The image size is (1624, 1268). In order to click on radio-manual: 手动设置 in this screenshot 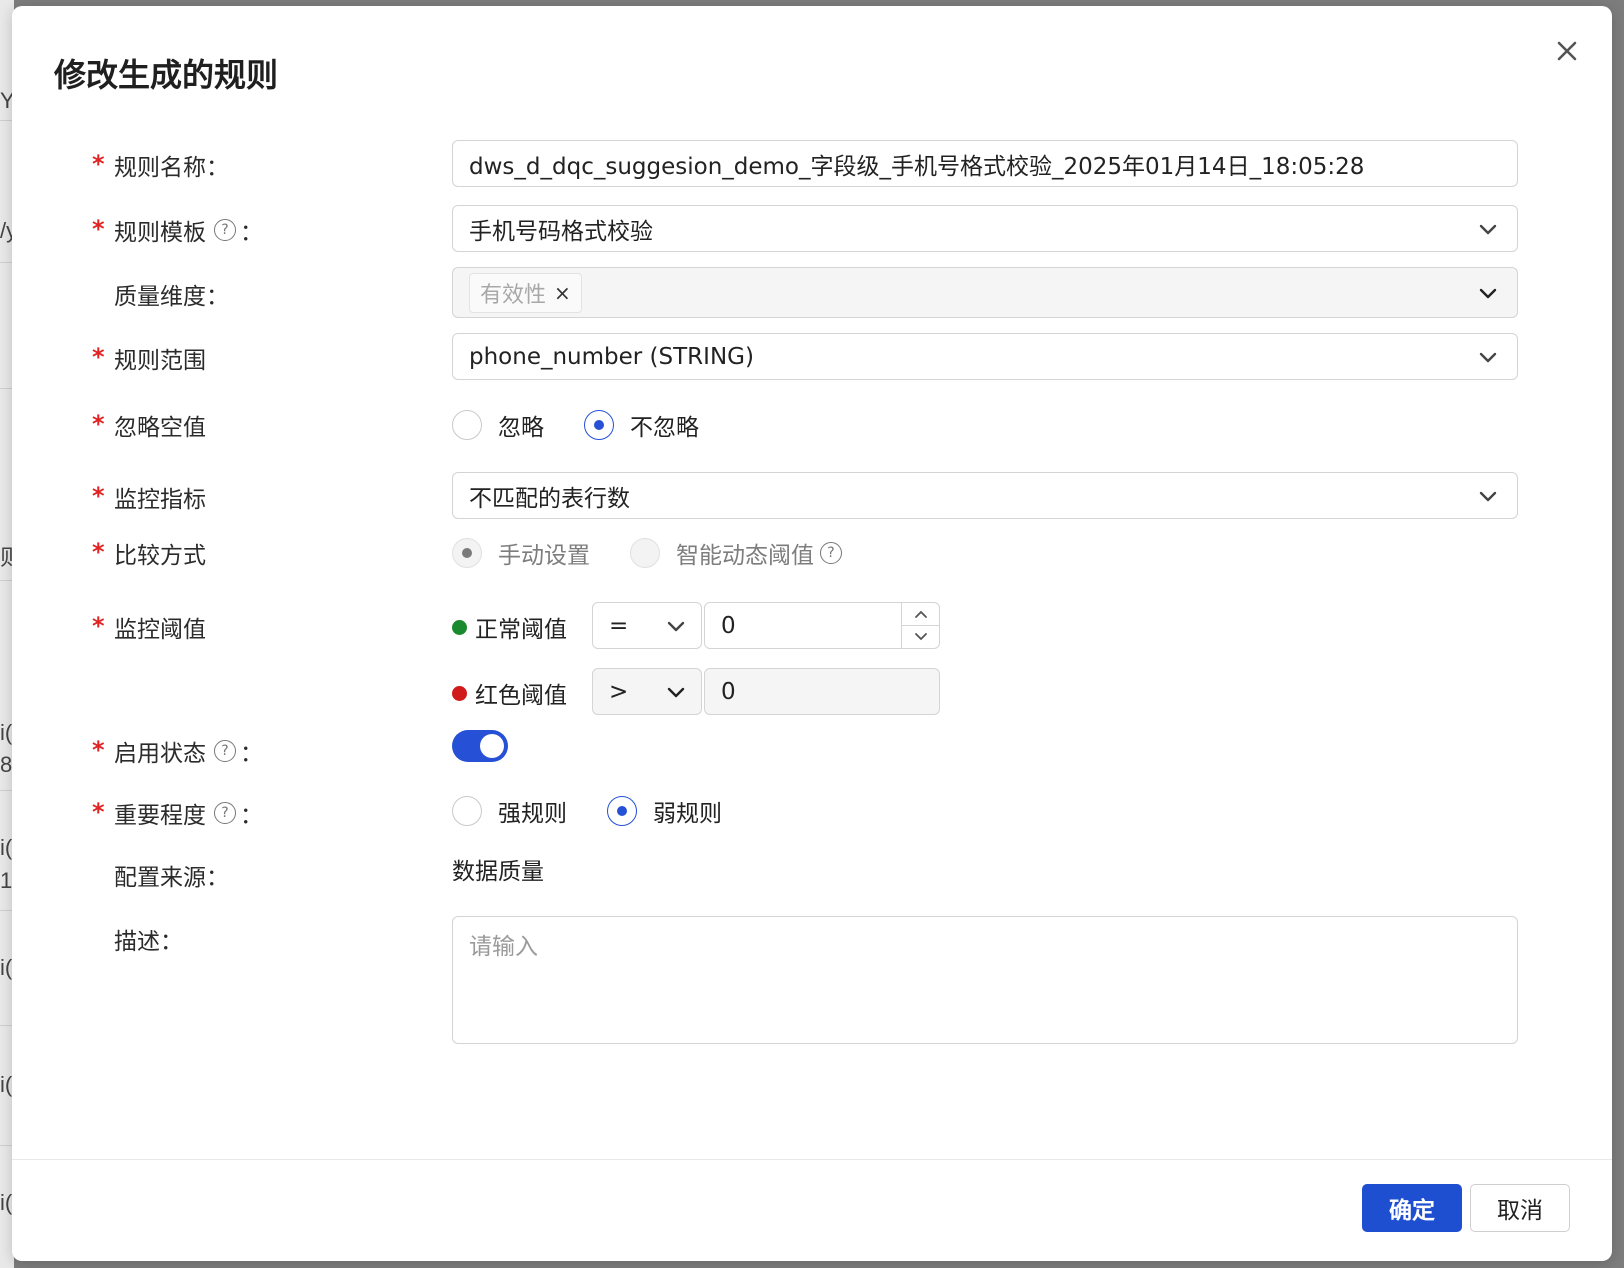, I will do `click(521, 553)`.